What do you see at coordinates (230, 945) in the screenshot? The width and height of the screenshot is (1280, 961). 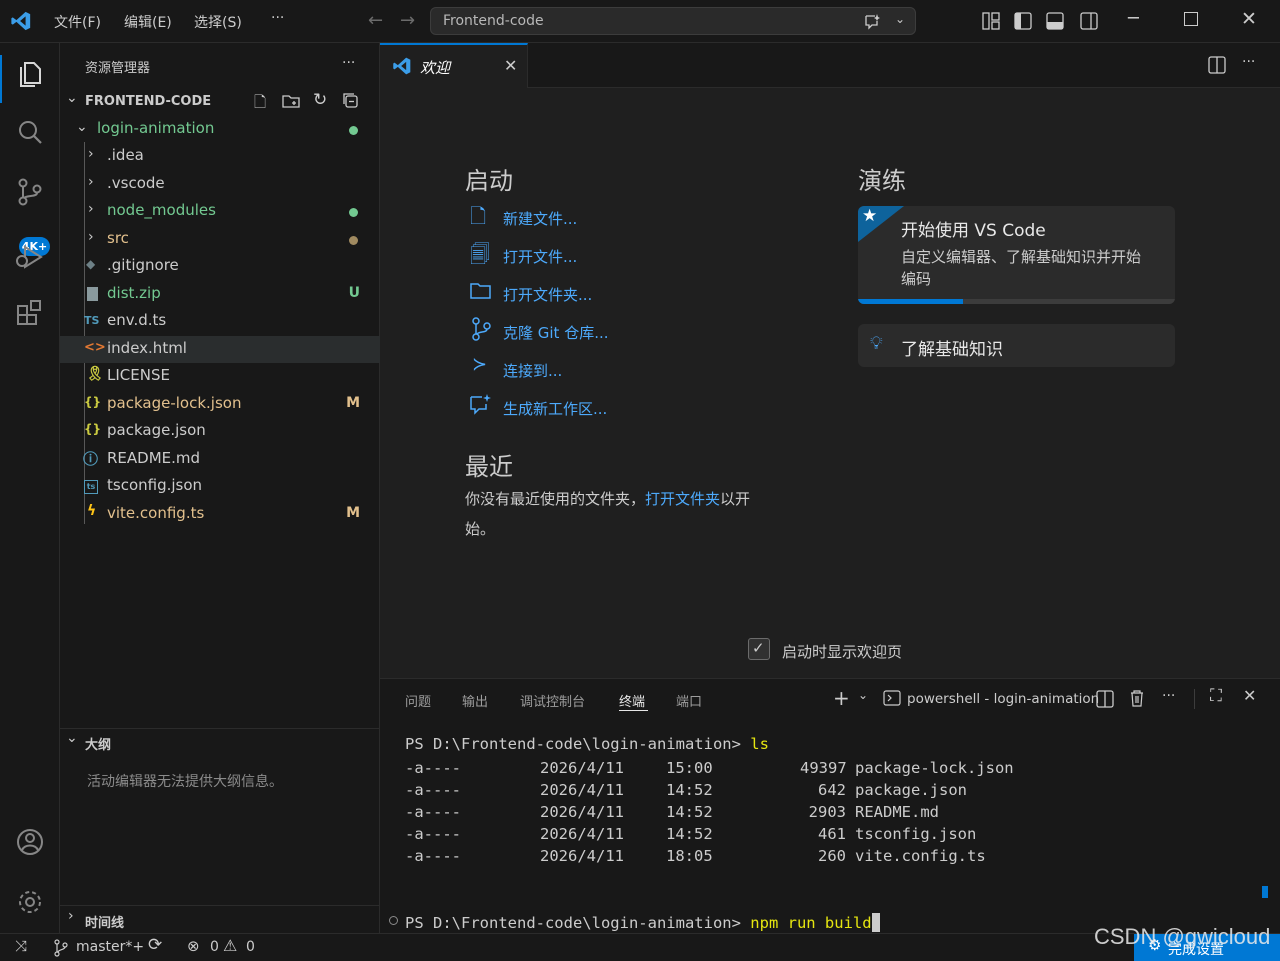 I see `warning-icon: ⚠` at bounding box center [230, 945].